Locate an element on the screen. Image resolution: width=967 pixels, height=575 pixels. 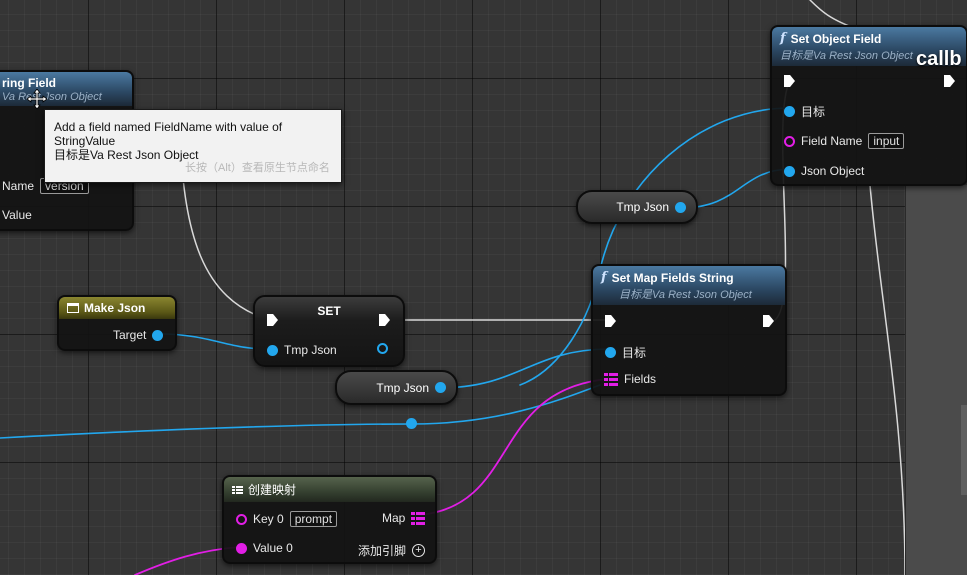
tooltip-target: 目标是Va Rest Json Object is located at coordinates (126, 155).